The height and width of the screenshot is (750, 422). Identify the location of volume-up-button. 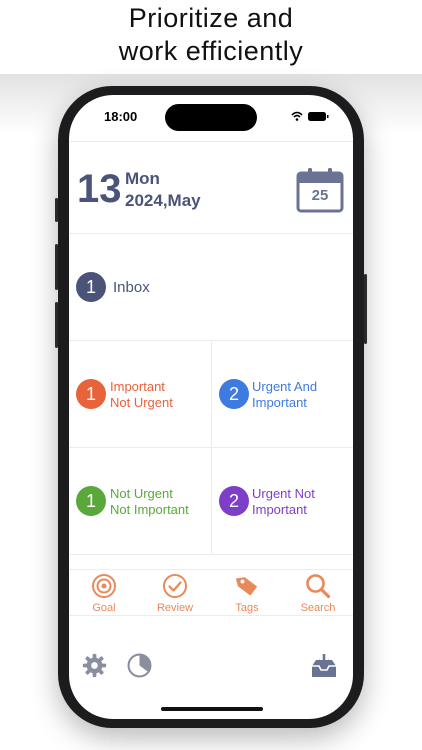
(56, 267).